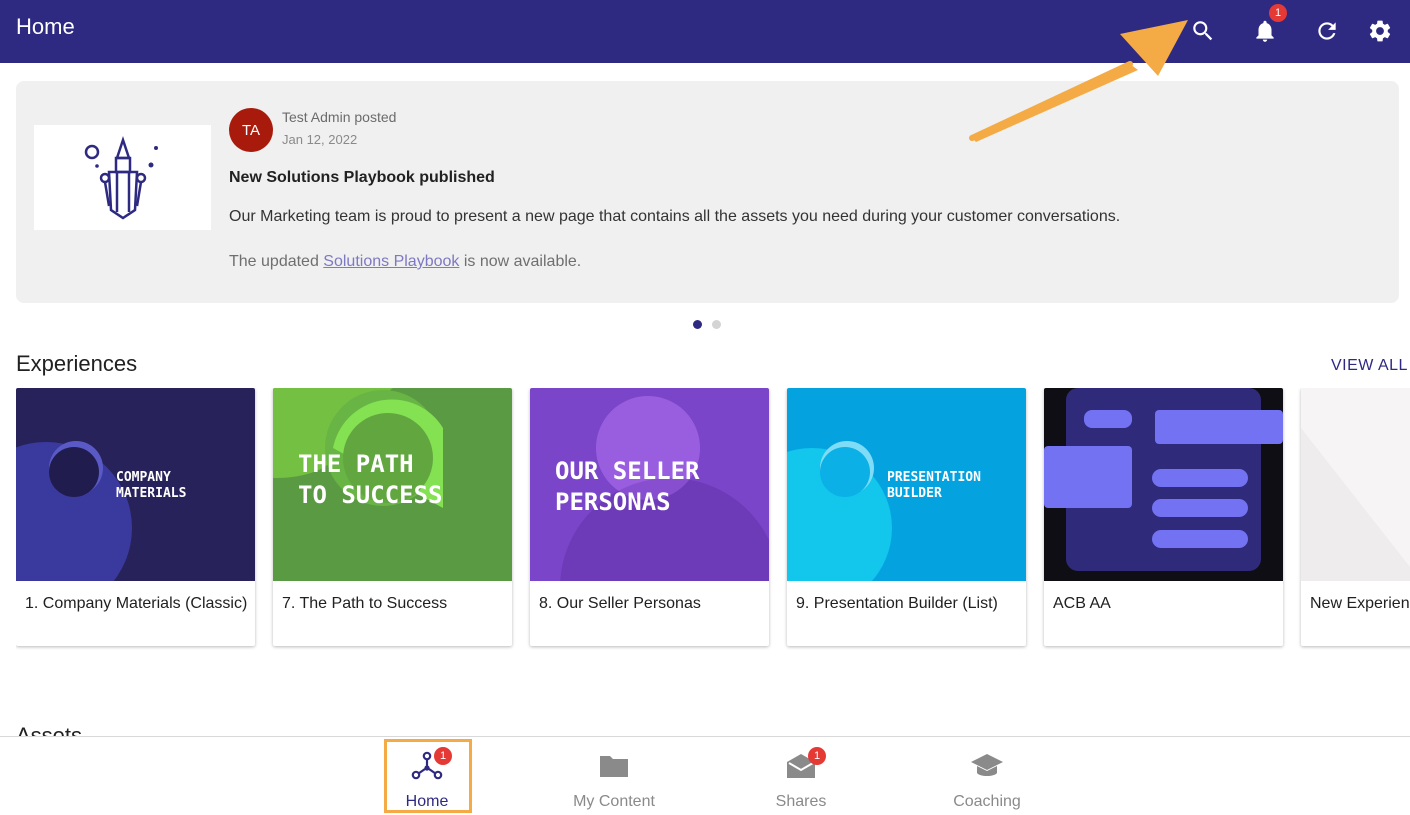 The height and width of the screenshot is (815, 1410). Describe the element at coordinates (614, 801) in the screenshot. I see `nav-my-content-label: My Content` at that location.